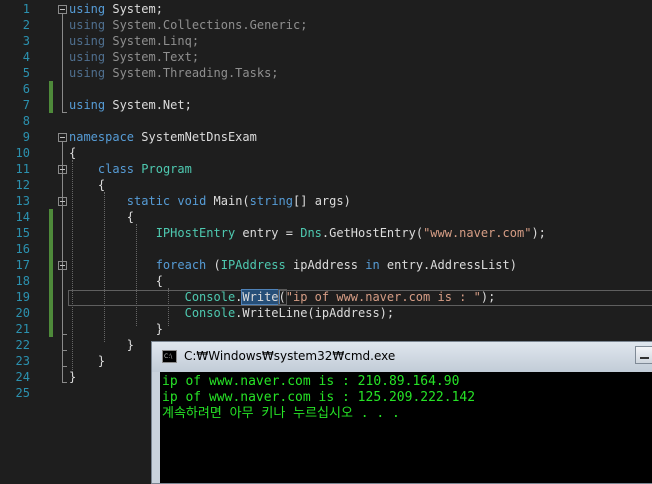 The width and height of the screenshot is (652, 484). Describe the element at coordinates (22, 217) in the screenshot. I see `line-number: 14` at that location.